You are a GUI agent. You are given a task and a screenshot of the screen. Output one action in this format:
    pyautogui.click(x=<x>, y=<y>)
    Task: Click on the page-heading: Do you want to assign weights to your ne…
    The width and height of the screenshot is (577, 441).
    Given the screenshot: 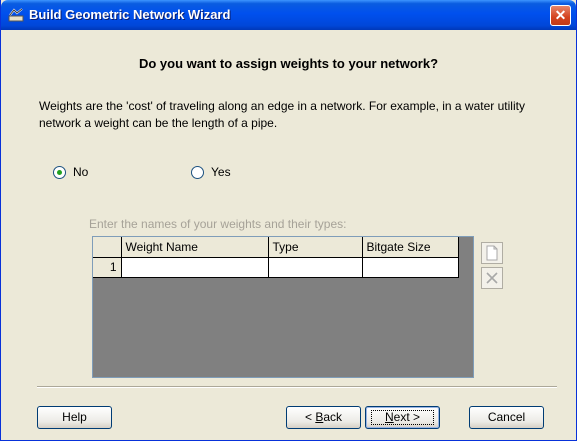 What is the action you would take?
    pyautogui.click(x=288, y=63)
    